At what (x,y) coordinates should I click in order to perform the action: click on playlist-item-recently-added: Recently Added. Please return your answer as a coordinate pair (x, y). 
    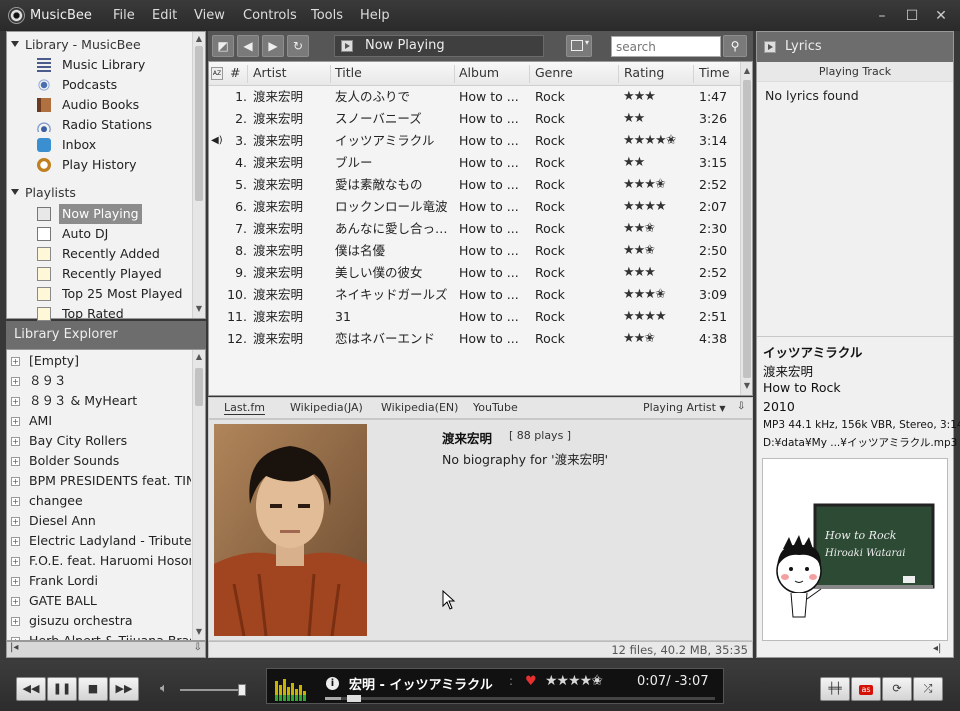
    Looking at the image, I should click on (116, 254).